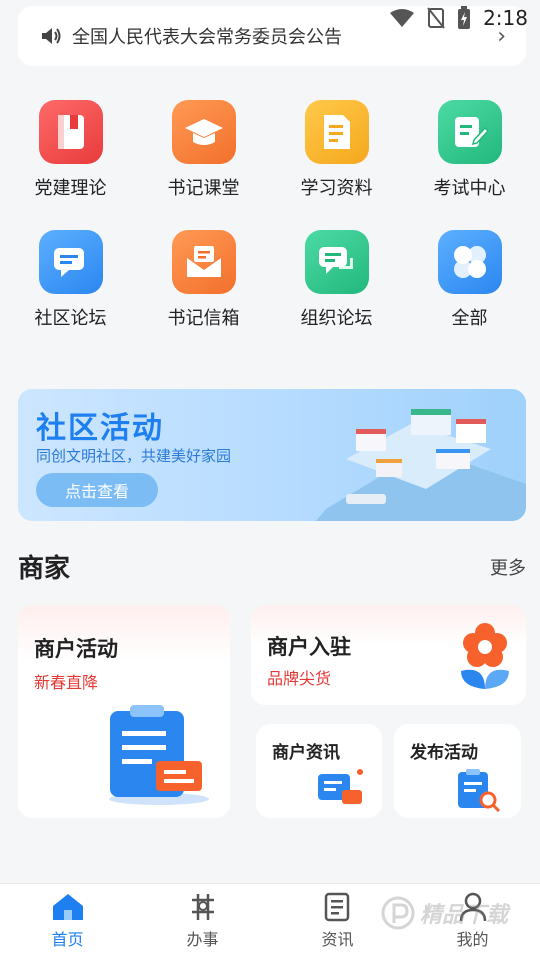  I want to click on view-button: 点击查看, so click(97, 490).